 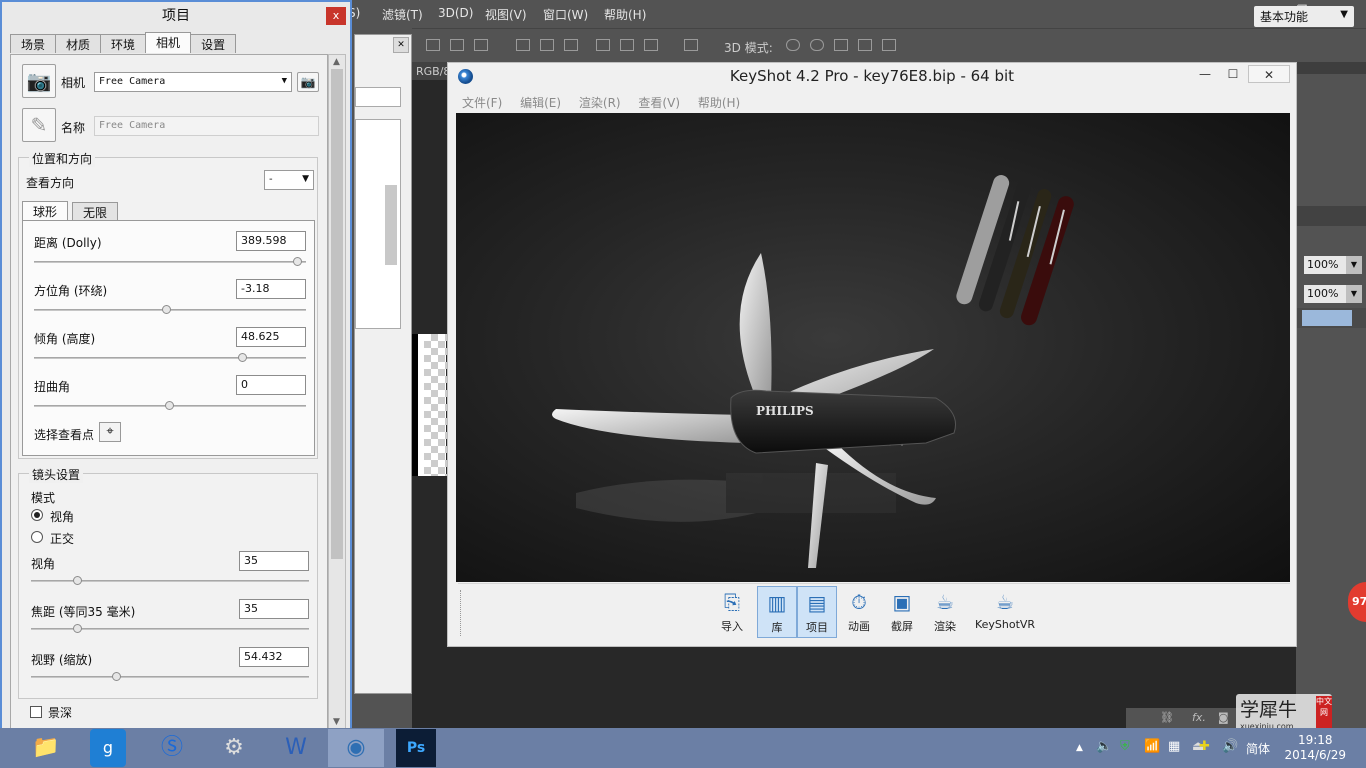 What do you see at coordinates (274, 561) in the screenshot?
I see `fov-input: 35` at bounding box center [274, 561].